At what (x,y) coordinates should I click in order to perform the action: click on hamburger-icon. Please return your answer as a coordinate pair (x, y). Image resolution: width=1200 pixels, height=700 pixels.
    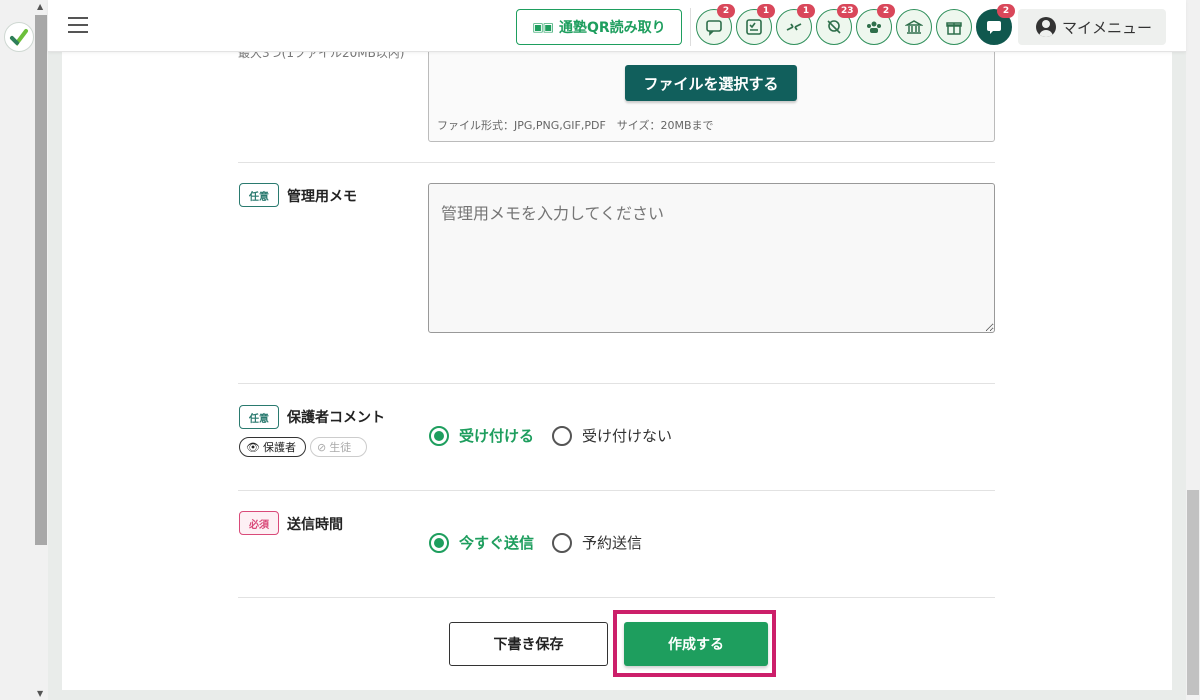
    Looking at the image, I should click on (78, 25).